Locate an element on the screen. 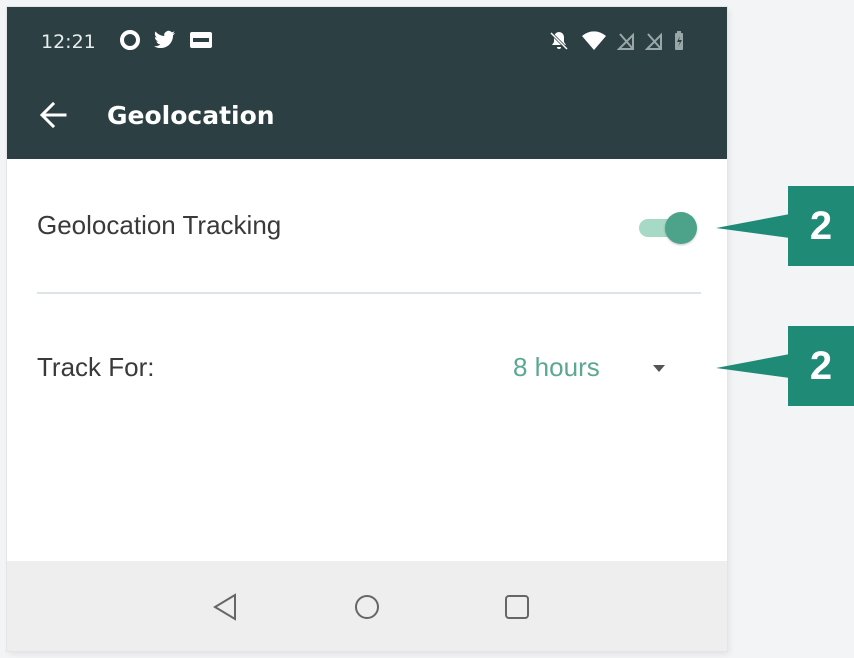  page-title: Geolocation is located at coordinates (191, 115).